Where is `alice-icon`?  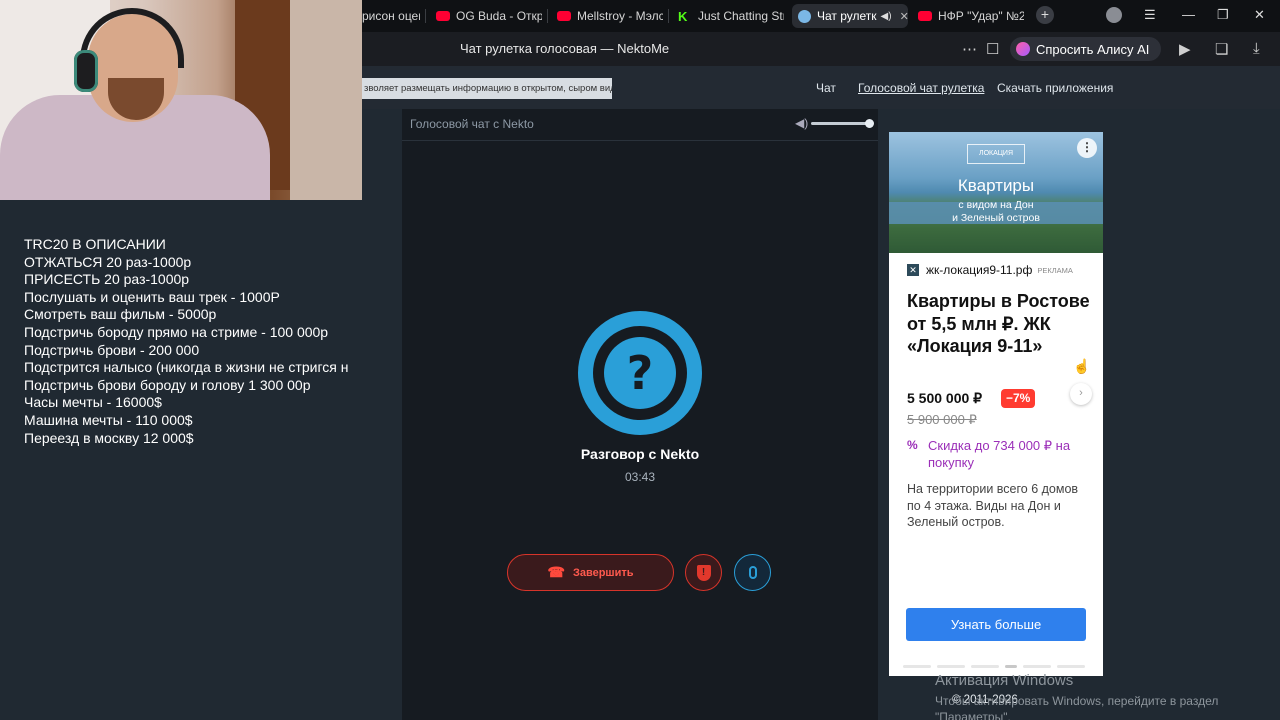
alice-icon is located at coordinates (1023, 49).